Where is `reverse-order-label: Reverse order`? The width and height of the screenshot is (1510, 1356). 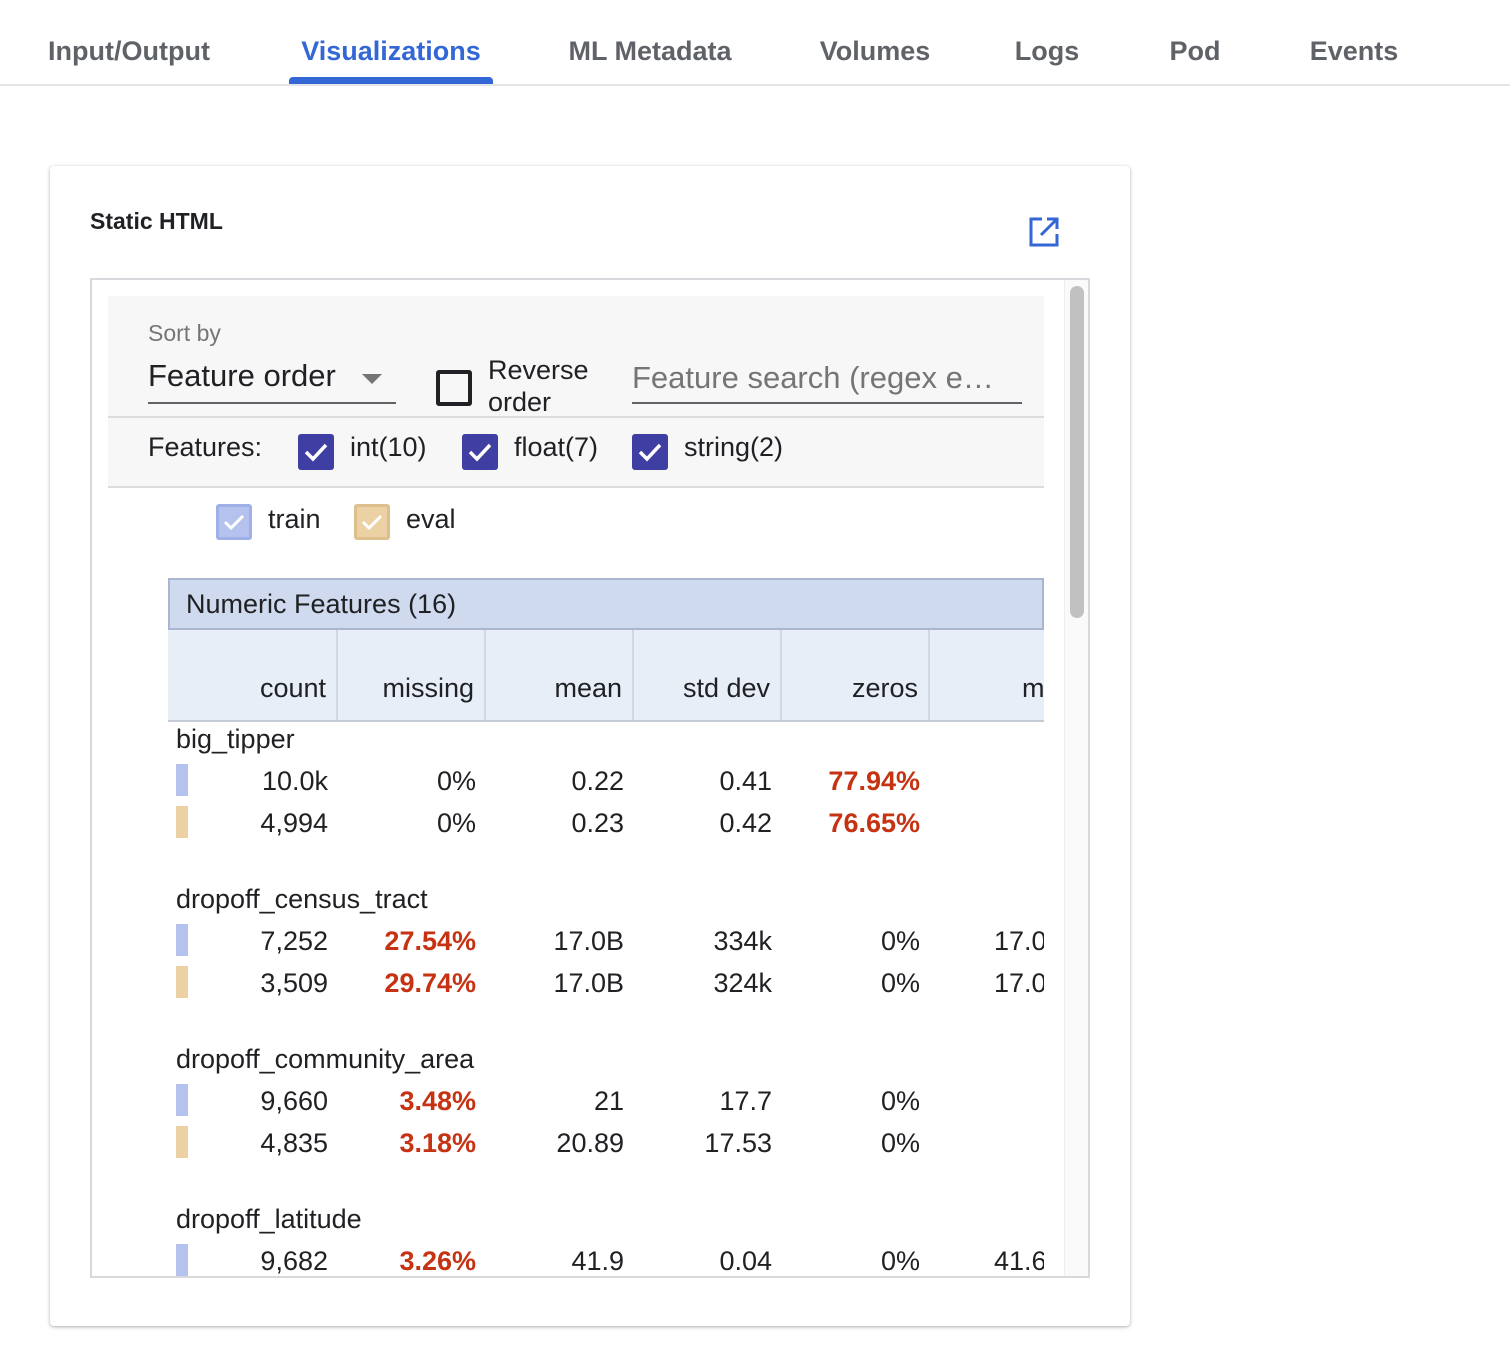 reverse-order-label: Reverse order is located at coordinates (538, 386).